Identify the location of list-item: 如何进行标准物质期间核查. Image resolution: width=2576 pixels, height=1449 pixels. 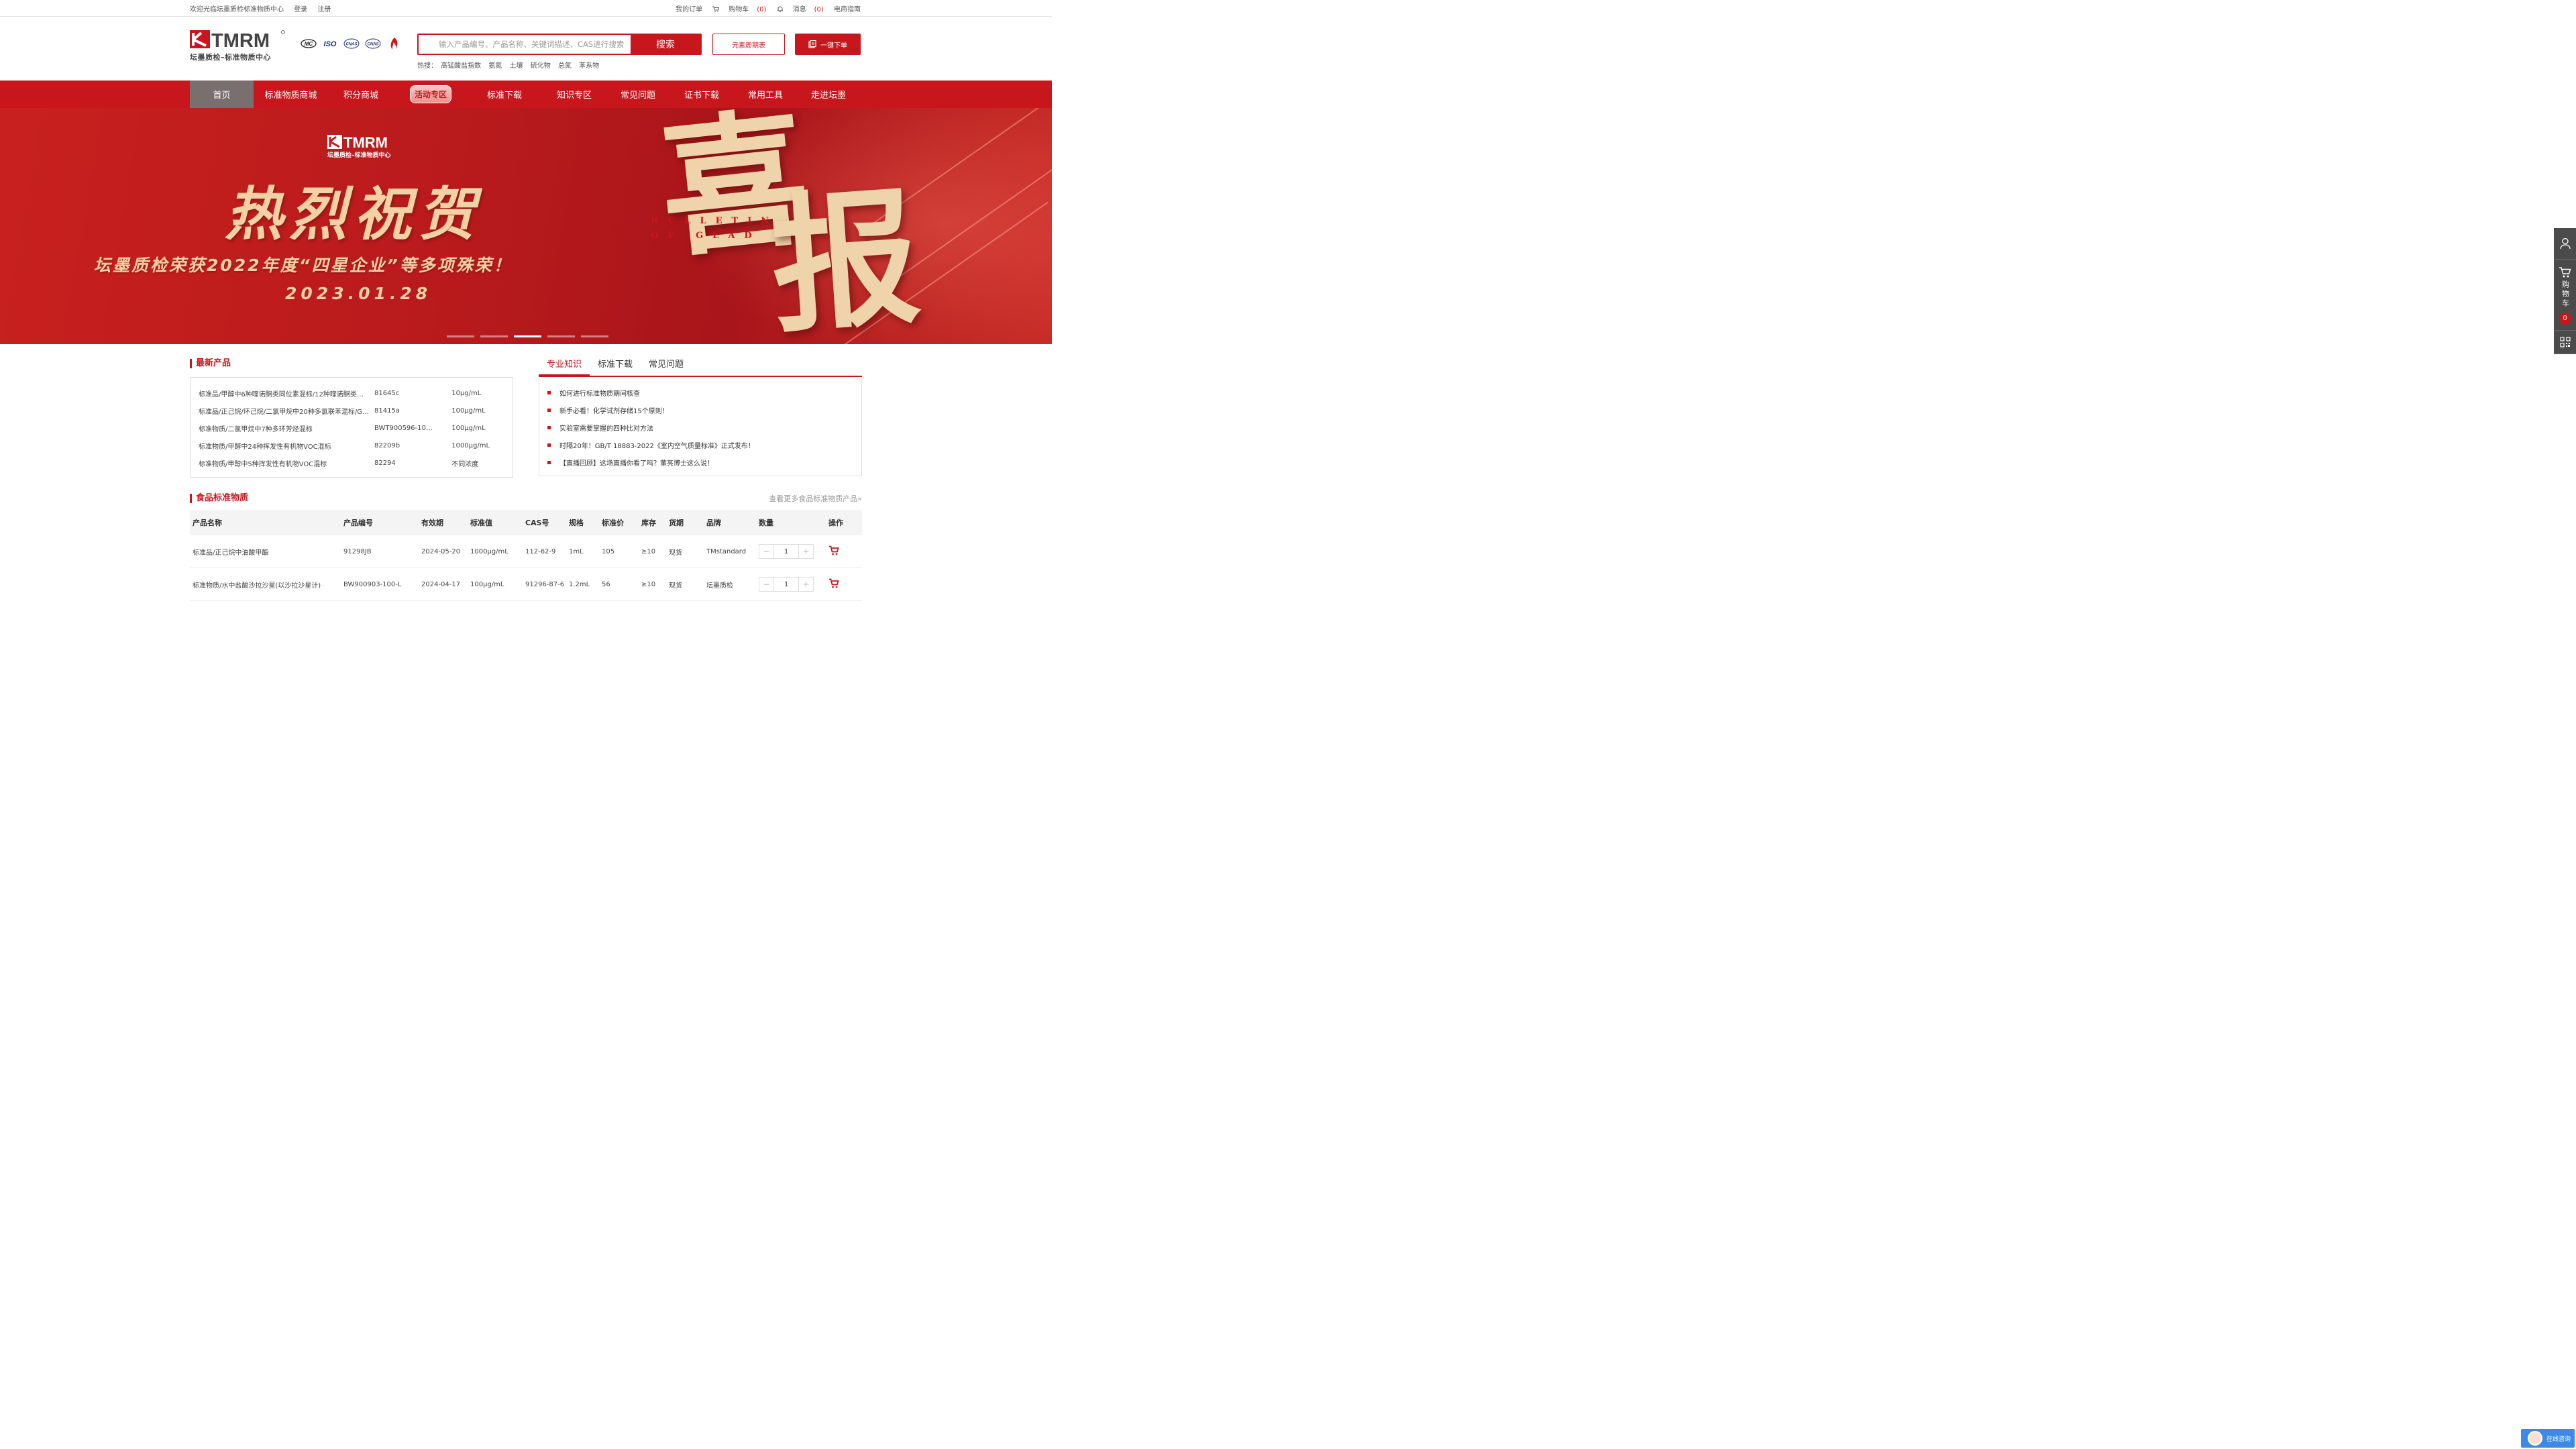
(700, 392).